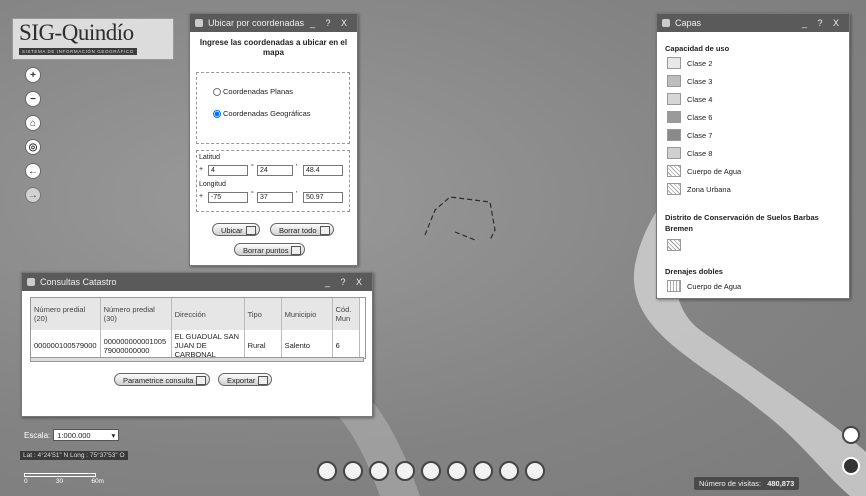 The image size is (866, 496). What do you see at coordinates (37, 435) in the screenshot?
I see `scale-label: Escala:` at bounding box center [37, 435].